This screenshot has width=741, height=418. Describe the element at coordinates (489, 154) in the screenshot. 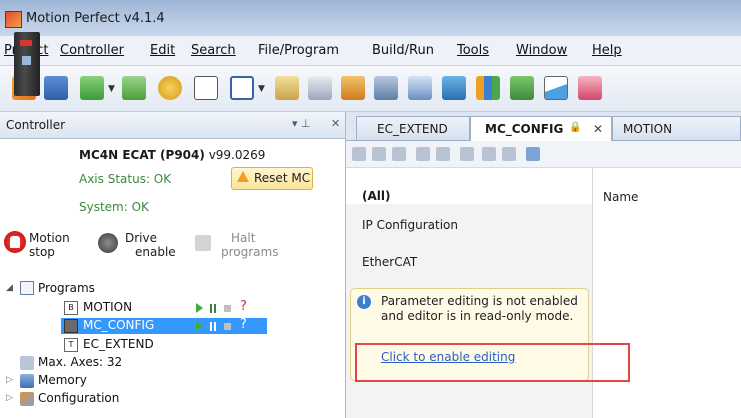

I see `add-icon` at that location.